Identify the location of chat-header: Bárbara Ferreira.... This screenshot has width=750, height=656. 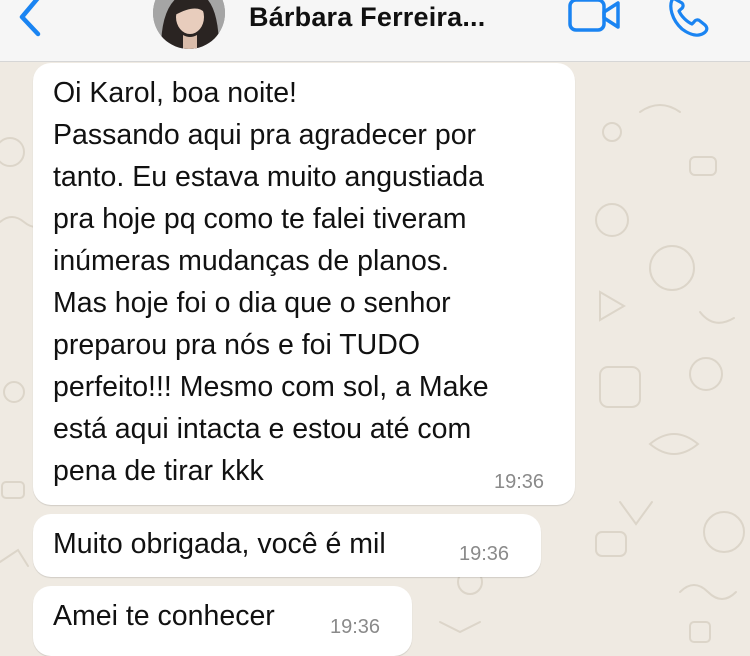
(375, 31).